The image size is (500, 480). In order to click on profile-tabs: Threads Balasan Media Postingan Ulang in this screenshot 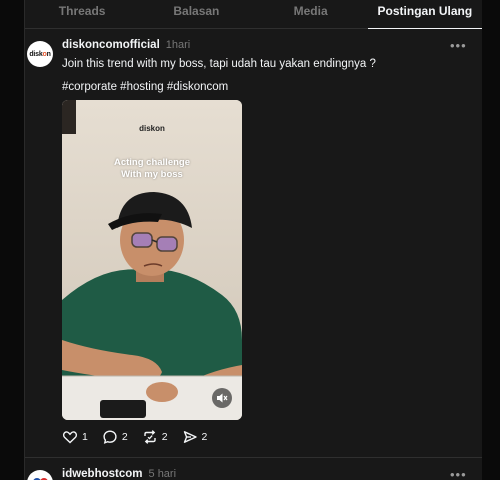, I will do `click(253, 14)`.